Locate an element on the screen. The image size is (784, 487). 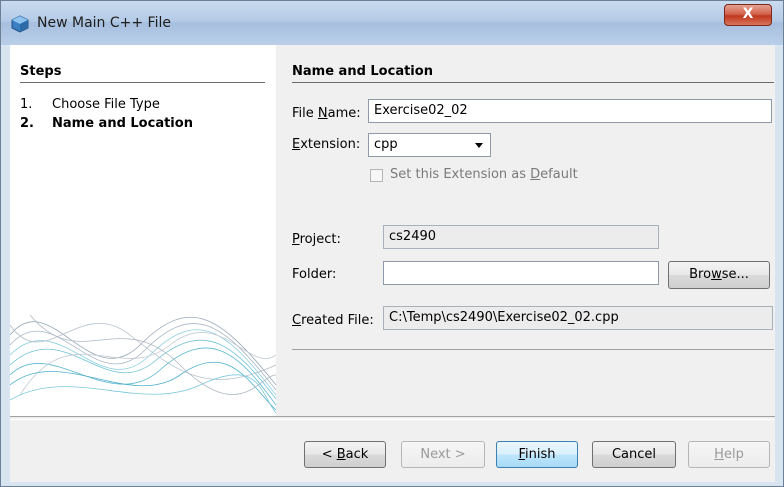
steps-divider is located at coordinates (142, 82).